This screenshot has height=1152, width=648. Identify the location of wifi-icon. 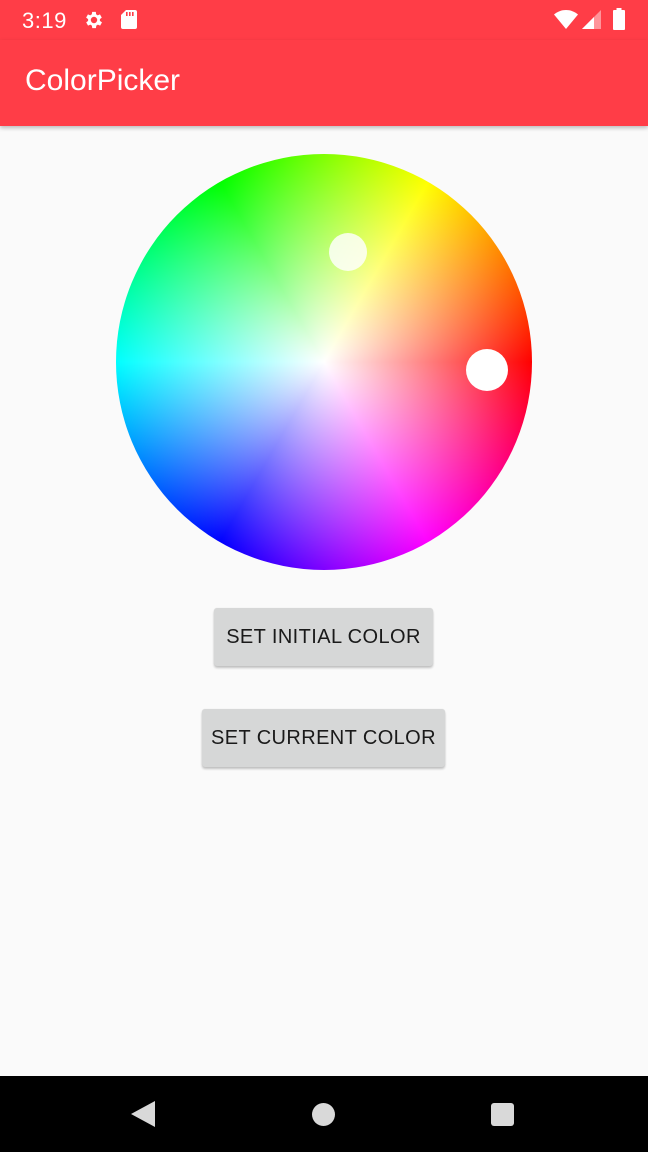
(566, 19).